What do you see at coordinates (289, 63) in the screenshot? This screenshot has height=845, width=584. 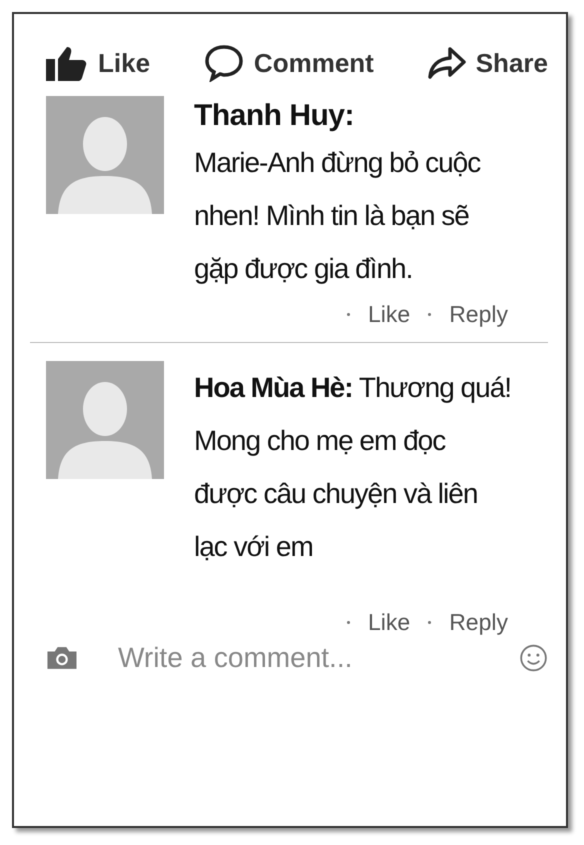 I see `comment-button: Comment` at bounding box center [289, 63].